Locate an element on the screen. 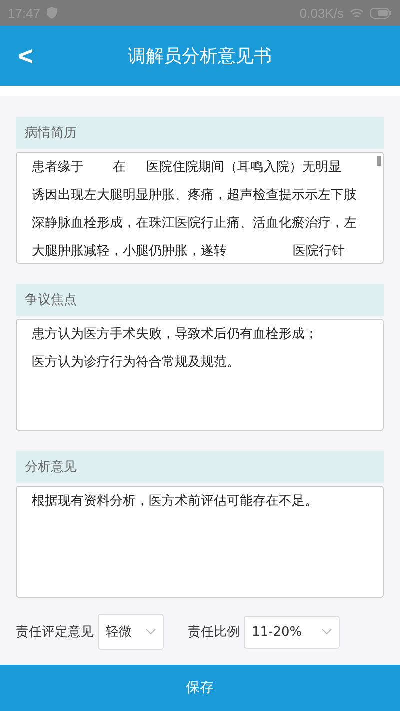  shield-icon is located at coordinates (51, 13).